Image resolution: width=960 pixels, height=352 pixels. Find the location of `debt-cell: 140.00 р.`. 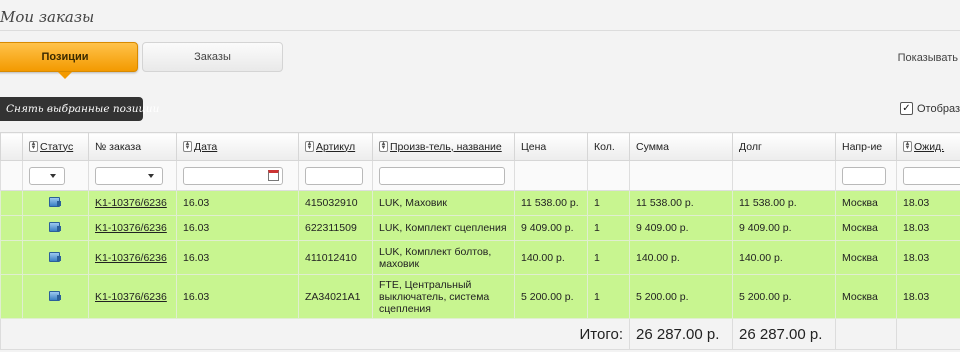

debt-cell: 140.00 р. is located at coordinates (784, 257).